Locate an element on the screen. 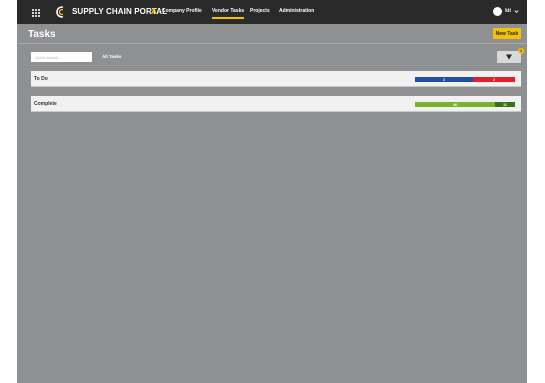 The image size is (545, 383). task-row-todo: To Do 2 2 is located at coordinates (276, 79).